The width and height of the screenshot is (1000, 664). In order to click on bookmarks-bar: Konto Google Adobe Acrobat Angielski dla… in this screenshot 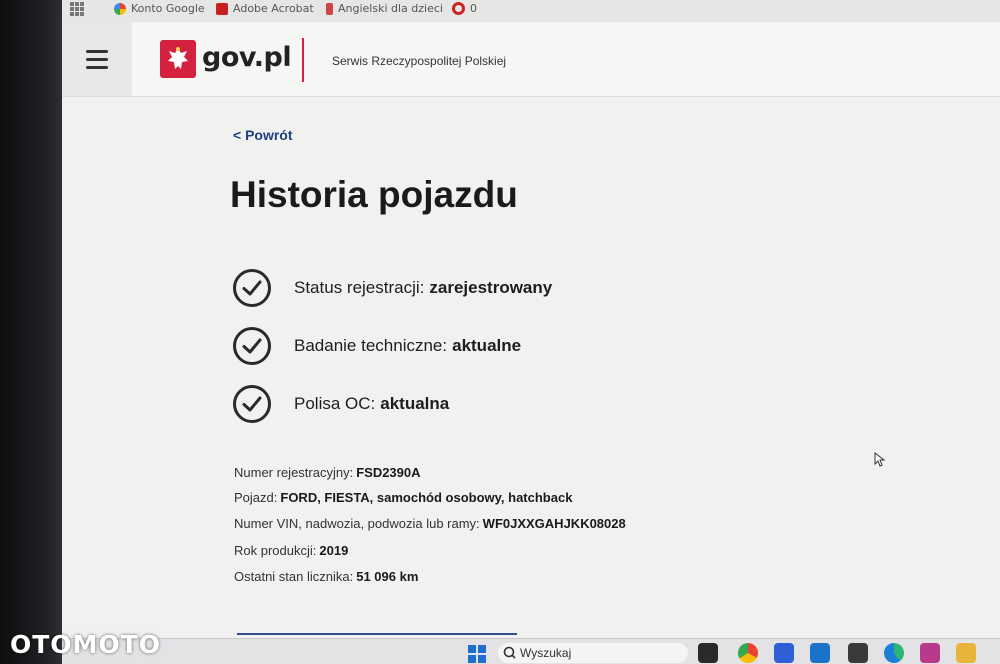, I will do `click(531, 11)`.